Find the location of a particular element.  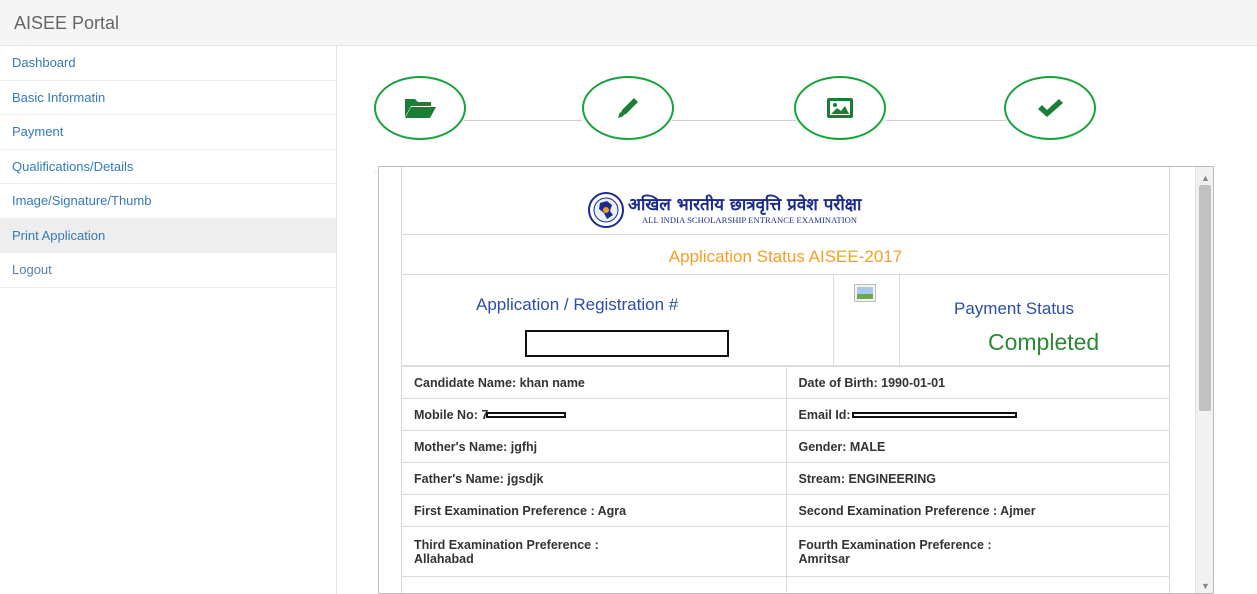

registration-label: Application / Registration # is located at coordinates (577, 304).